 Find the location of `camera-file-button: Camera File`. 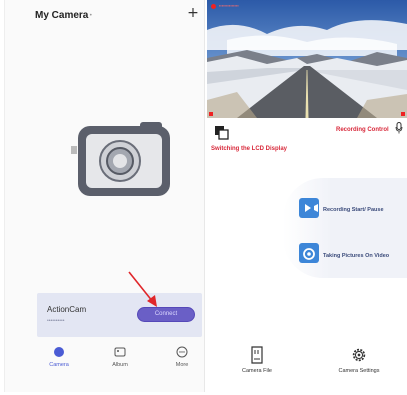

camera-file-button: Camera File is located at coordinates (257, 360).